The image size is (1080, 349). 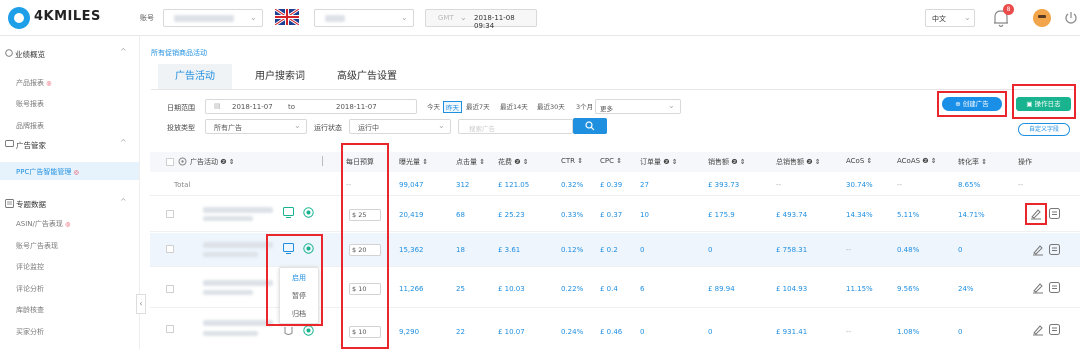 I want to click on ad-type-label: 投放类型, so click(x=181, y=128).